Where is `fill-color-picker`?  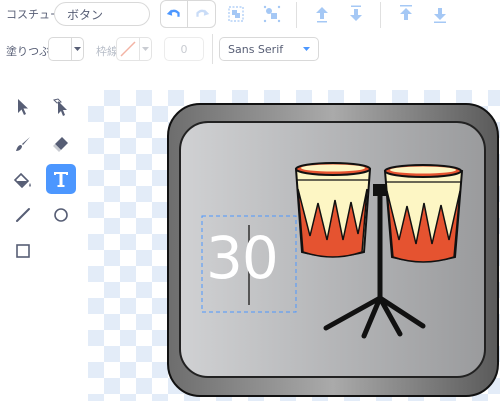
fill-color-picker is located at coordinates (66, 49).